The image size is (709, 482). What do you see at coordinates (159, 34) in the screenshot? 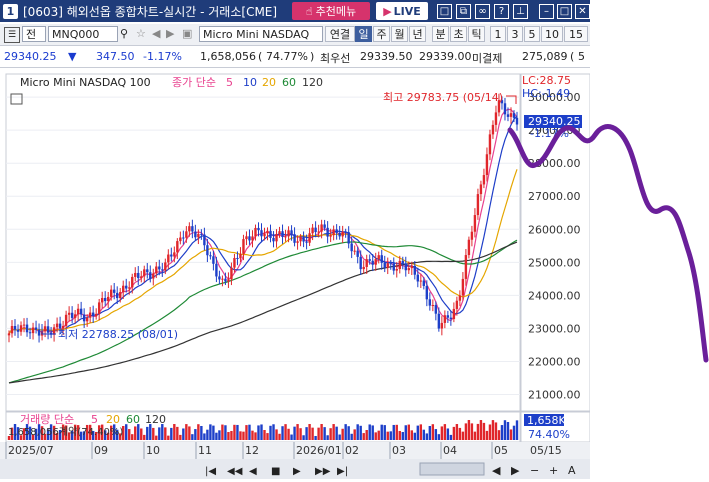
I see `prev-symbol-icon: ◀` at bounding box center [159, 34].